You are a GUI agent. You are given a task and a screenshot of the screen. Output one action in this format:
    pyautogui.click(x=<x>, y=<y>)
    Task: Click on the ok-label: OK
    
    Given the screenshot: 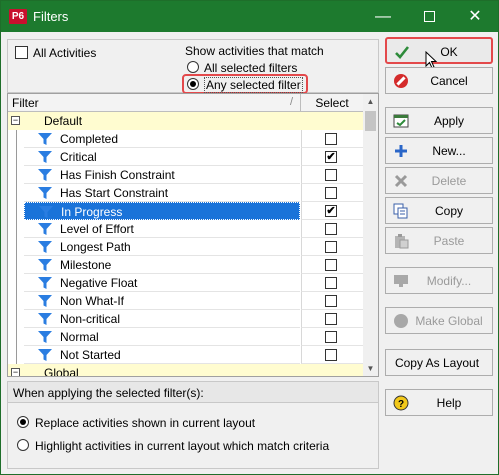 What is the action you would take?
    pyautogui.click(x=449, y=52)
    